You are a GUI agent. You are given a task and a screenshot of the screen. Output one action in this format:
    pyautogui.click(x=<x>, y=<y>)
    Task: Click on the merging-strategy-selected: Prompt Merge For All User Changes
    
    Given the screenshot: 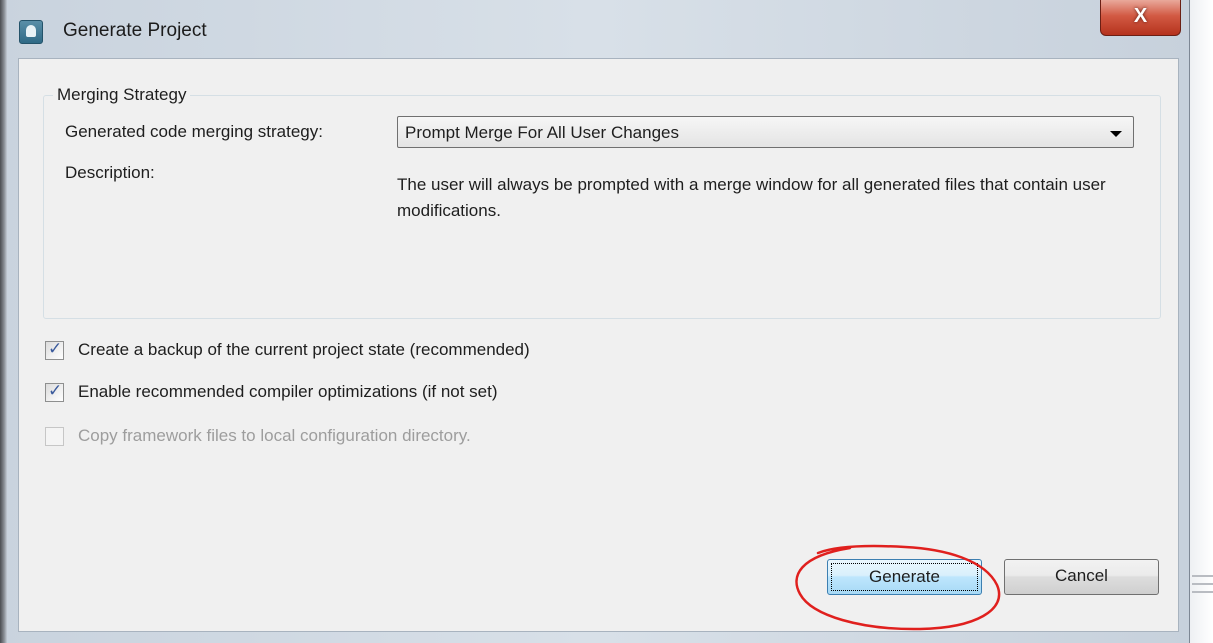 What is the action you would take?
    pyautogui.click(x=542, y=132)
    